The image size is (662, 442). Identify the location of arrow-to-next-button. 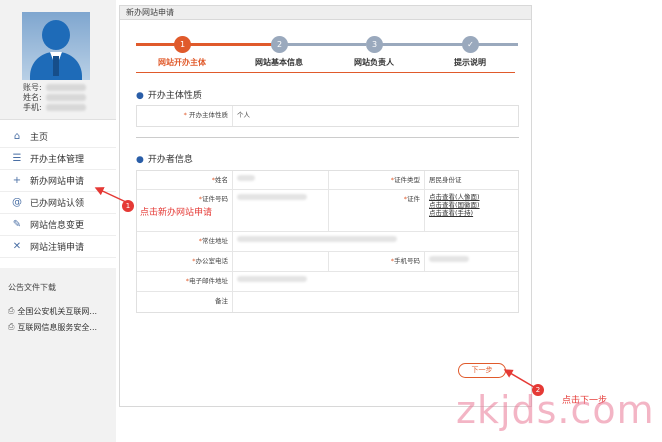
(519, 378).